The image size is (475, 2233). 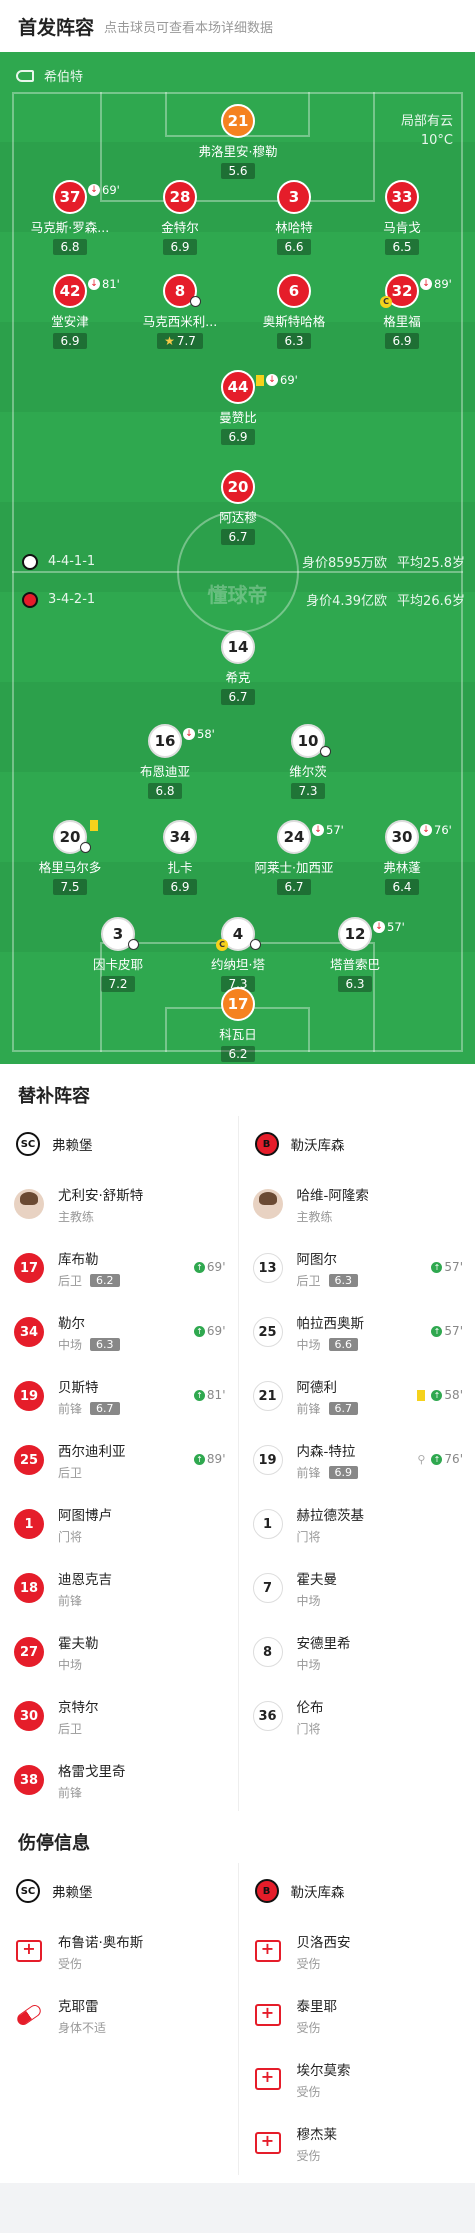 I want to click on sub-player-row: 8 安德里希 中场, so click(x=357, y=1652).